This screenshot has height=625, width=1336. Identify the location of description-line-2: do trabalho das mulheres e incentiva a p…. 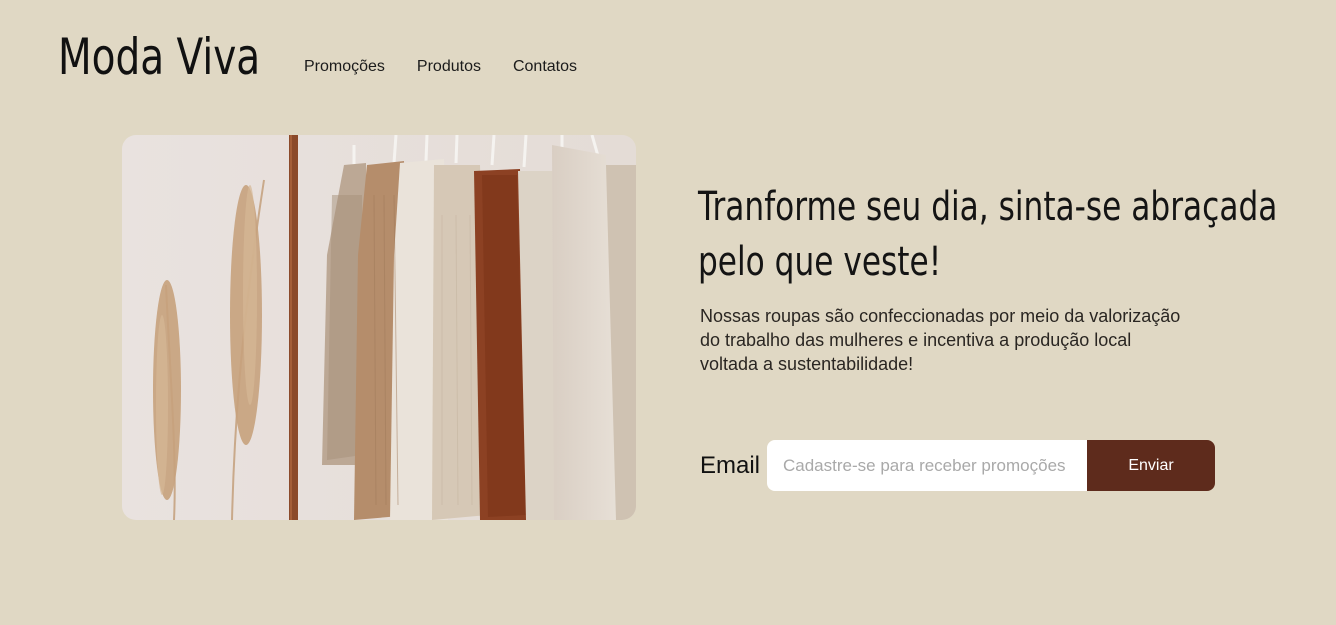
(916, 340).